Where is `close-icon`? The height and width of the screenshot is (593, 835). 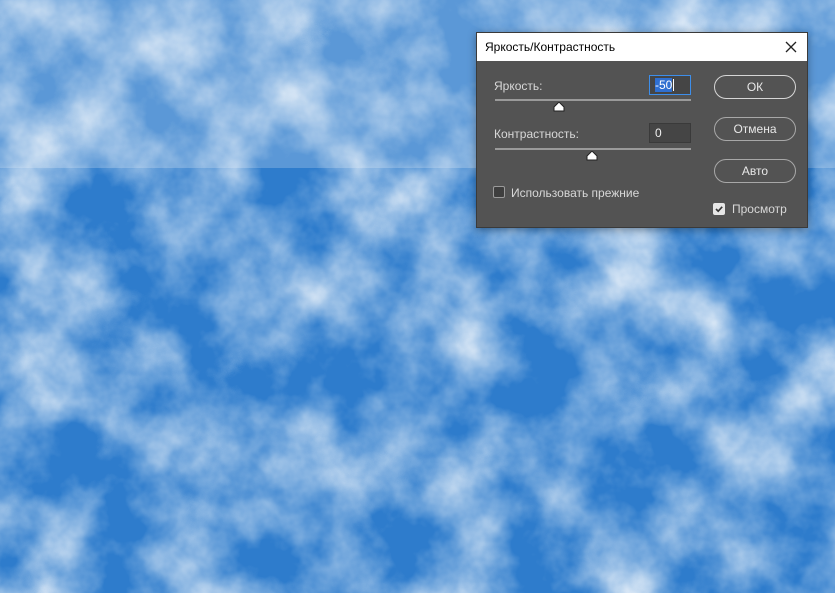 close-icon is located at coordinates (791, 47).